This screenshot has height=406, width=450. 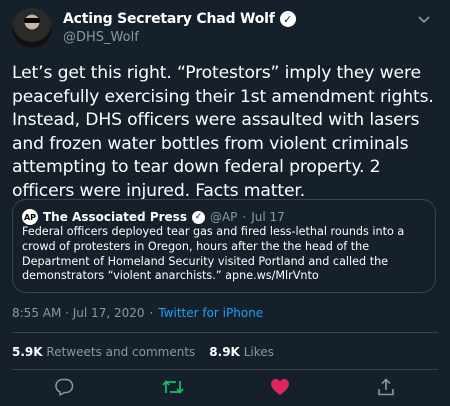 I want to click on heart-icon, so click(x=280, y=387).